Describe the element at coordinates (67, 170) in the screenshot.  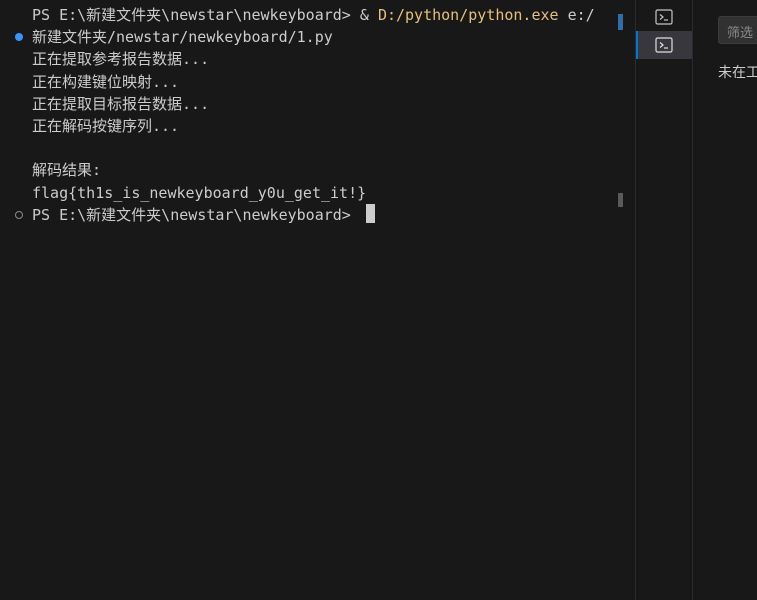
I see `result-label: 解码结果:` at that location.